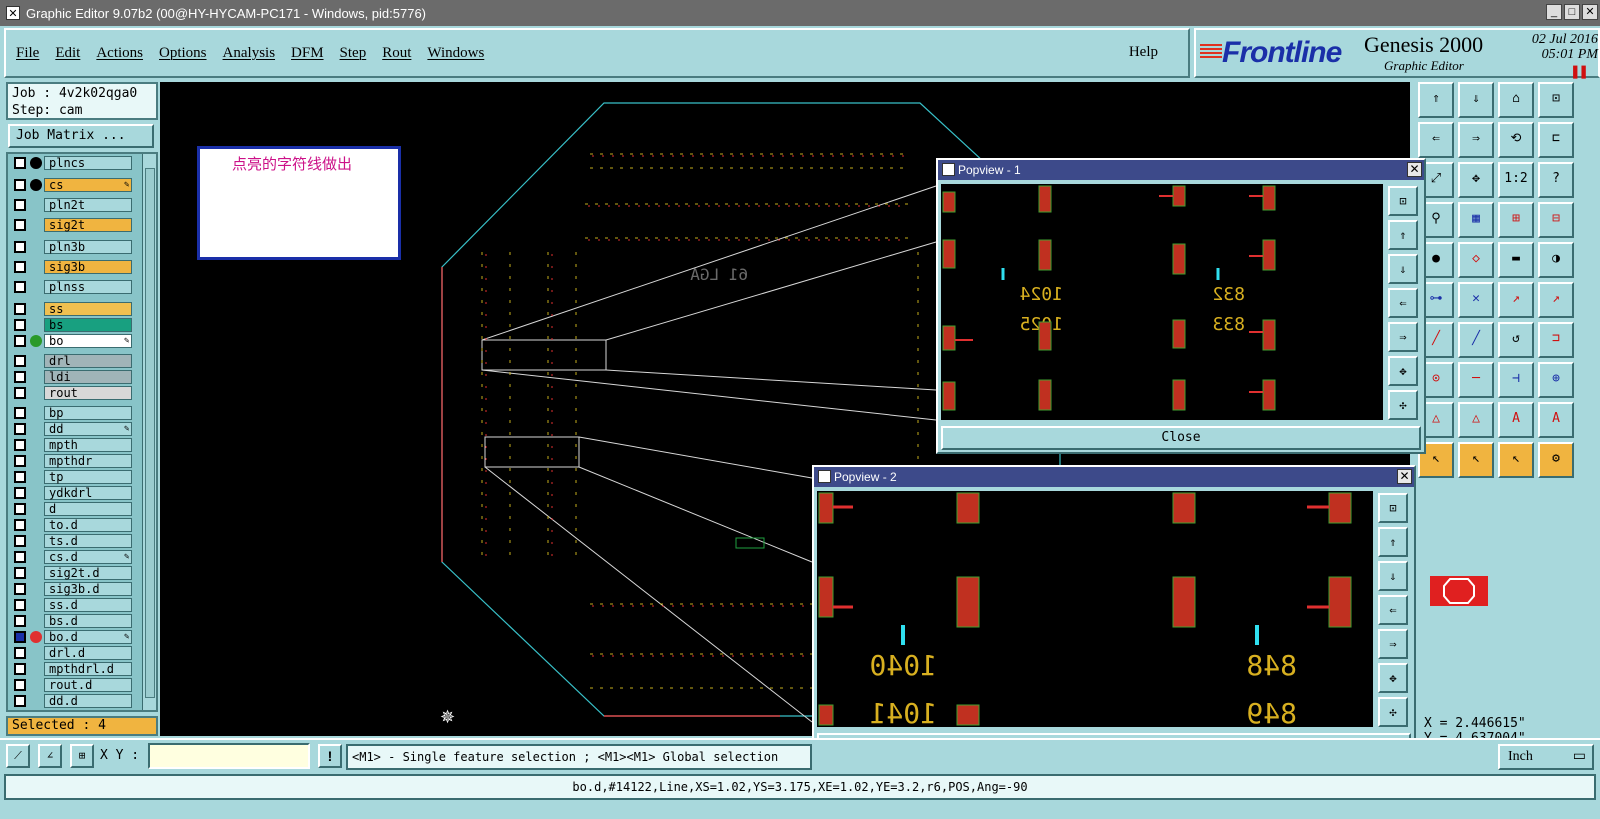 The height and width of the screenshot is (819, 1600). What do you see at coordinates (1556, 220) in the screenshot?
I see `tool-snap-off-icon: ⊟` at bounding box center [1556, 220].